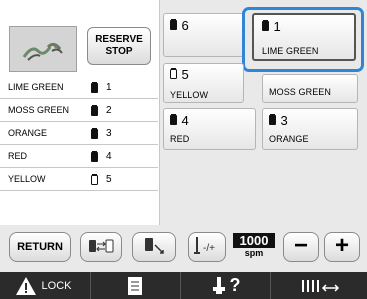 Image resolution: width=367 pixels, height=299 pixels. What do you see at coordinates (185, 120) in the screenshot?
I see `spool-number: 4` at bounding box center [185, 120].